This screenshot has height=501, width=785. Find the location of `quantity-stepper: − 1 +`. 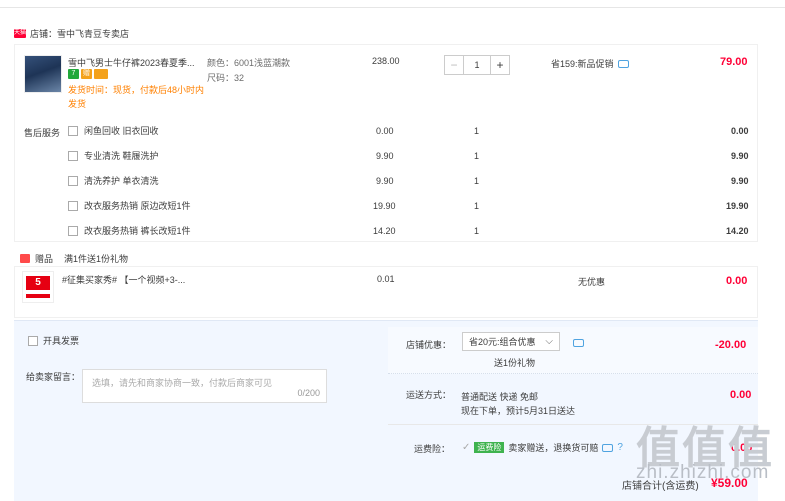

quantity-stepper: − 1 + is located at coordinates (477, 65).